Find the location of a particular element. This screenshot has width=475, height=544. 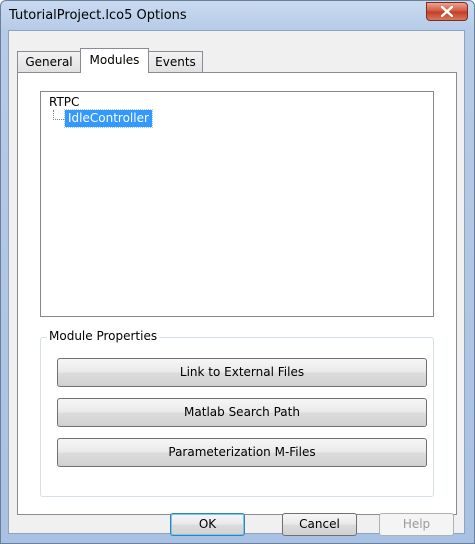

close-button is located at coordinates (447, 11).